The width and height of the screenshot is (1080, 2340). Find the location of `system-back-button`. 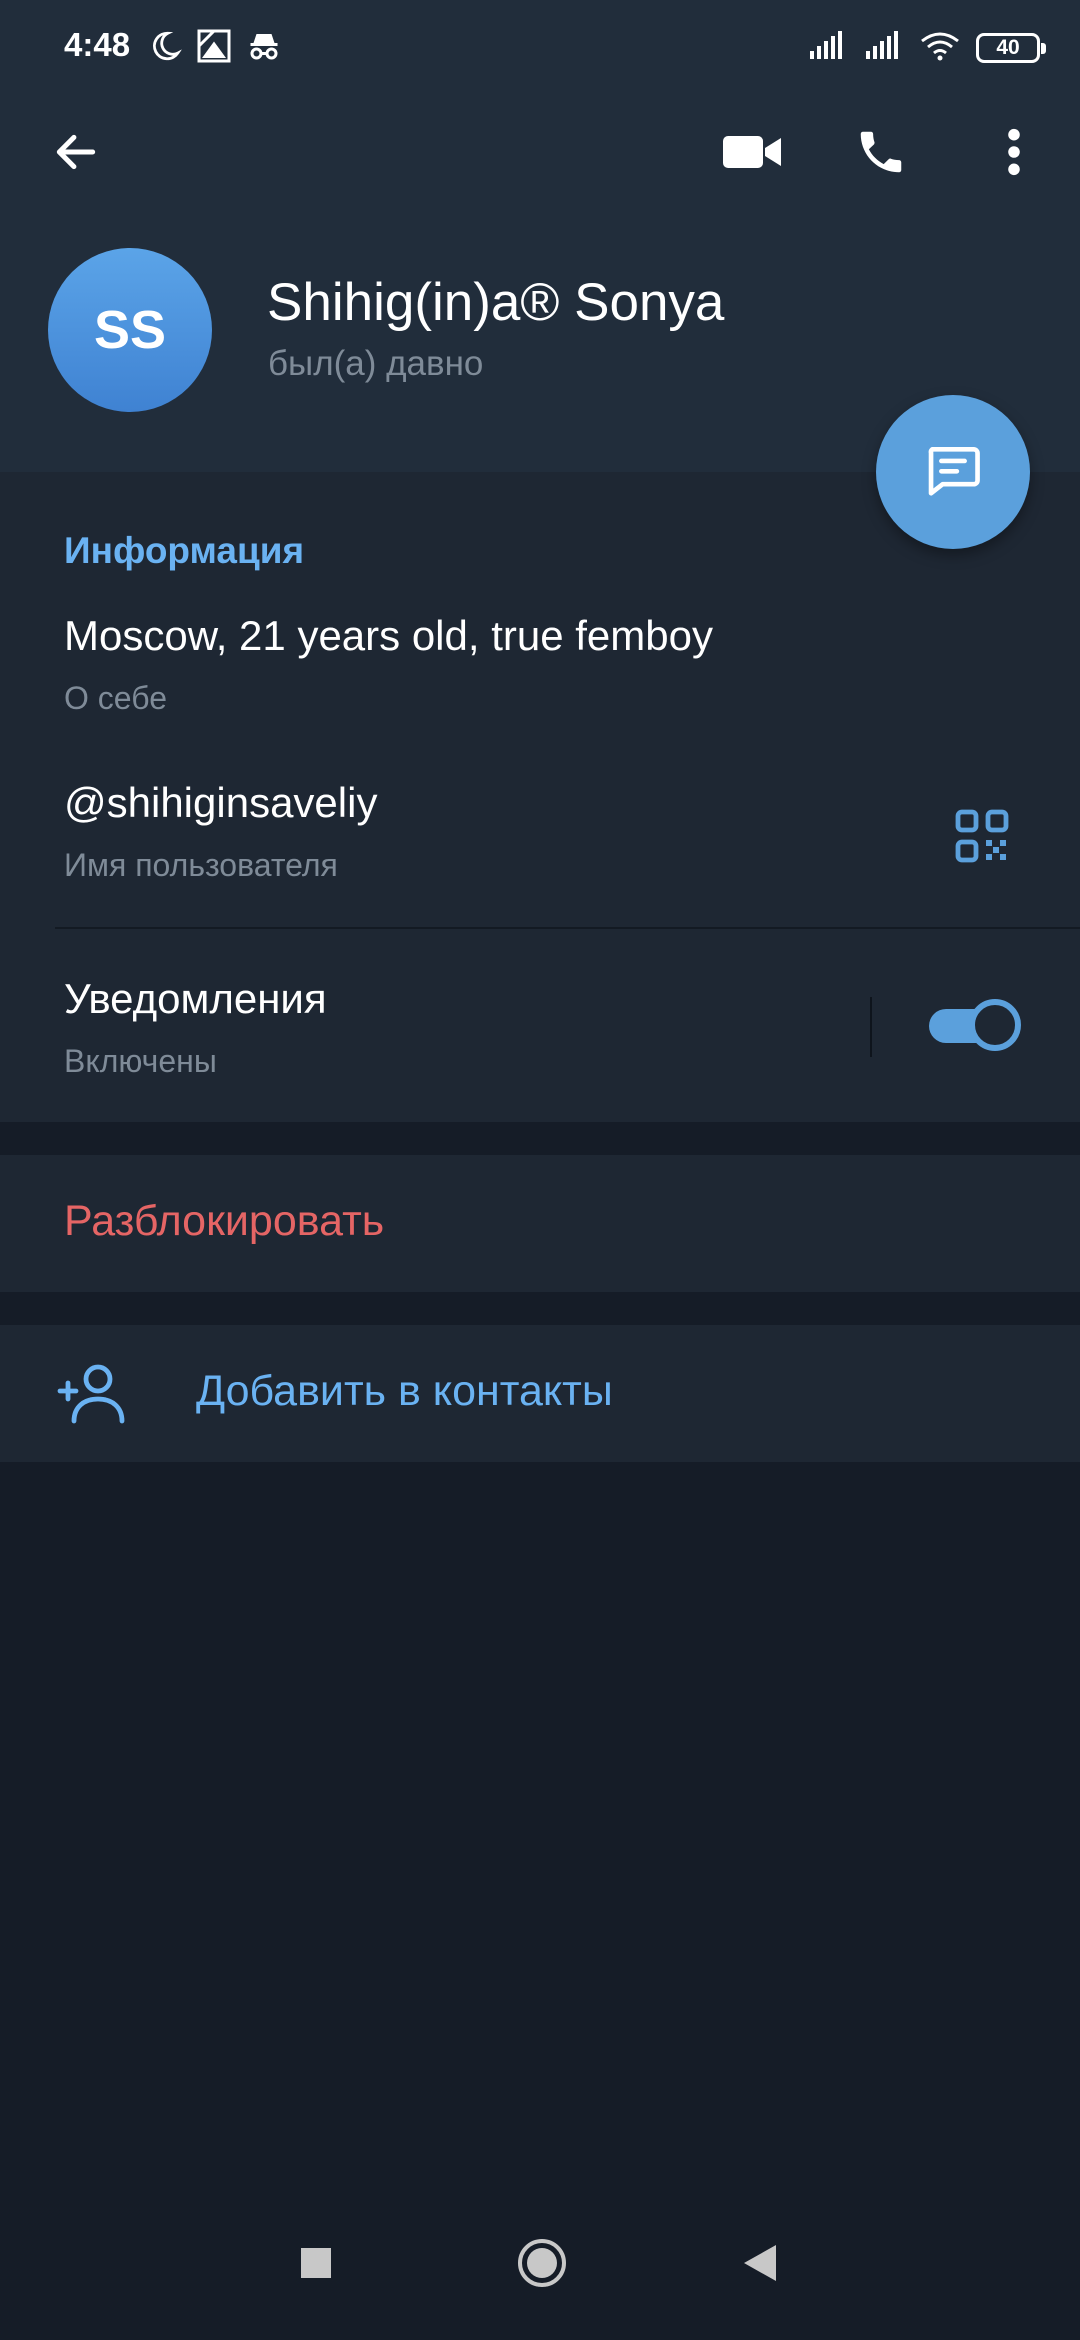

system-back-button is located at coordinates (760, 2265).